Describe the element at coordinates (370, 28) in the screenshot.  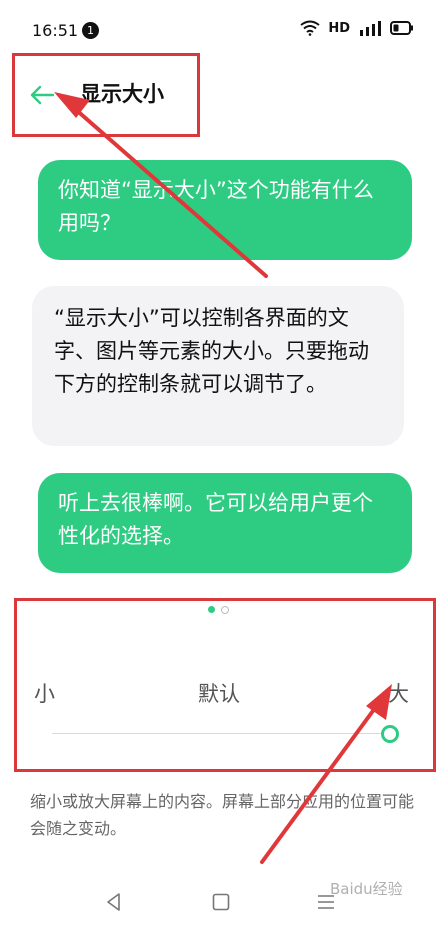
I see `signal-icon` at that location.